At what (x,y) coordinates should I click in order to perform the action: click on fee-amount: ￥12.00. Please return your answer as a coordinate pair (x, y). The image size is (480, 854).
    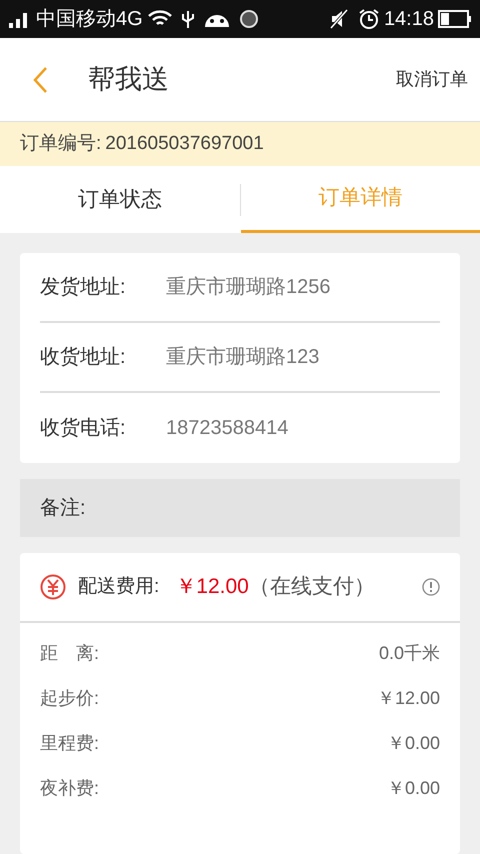
    Looking at the image, I should click on (212, 587).